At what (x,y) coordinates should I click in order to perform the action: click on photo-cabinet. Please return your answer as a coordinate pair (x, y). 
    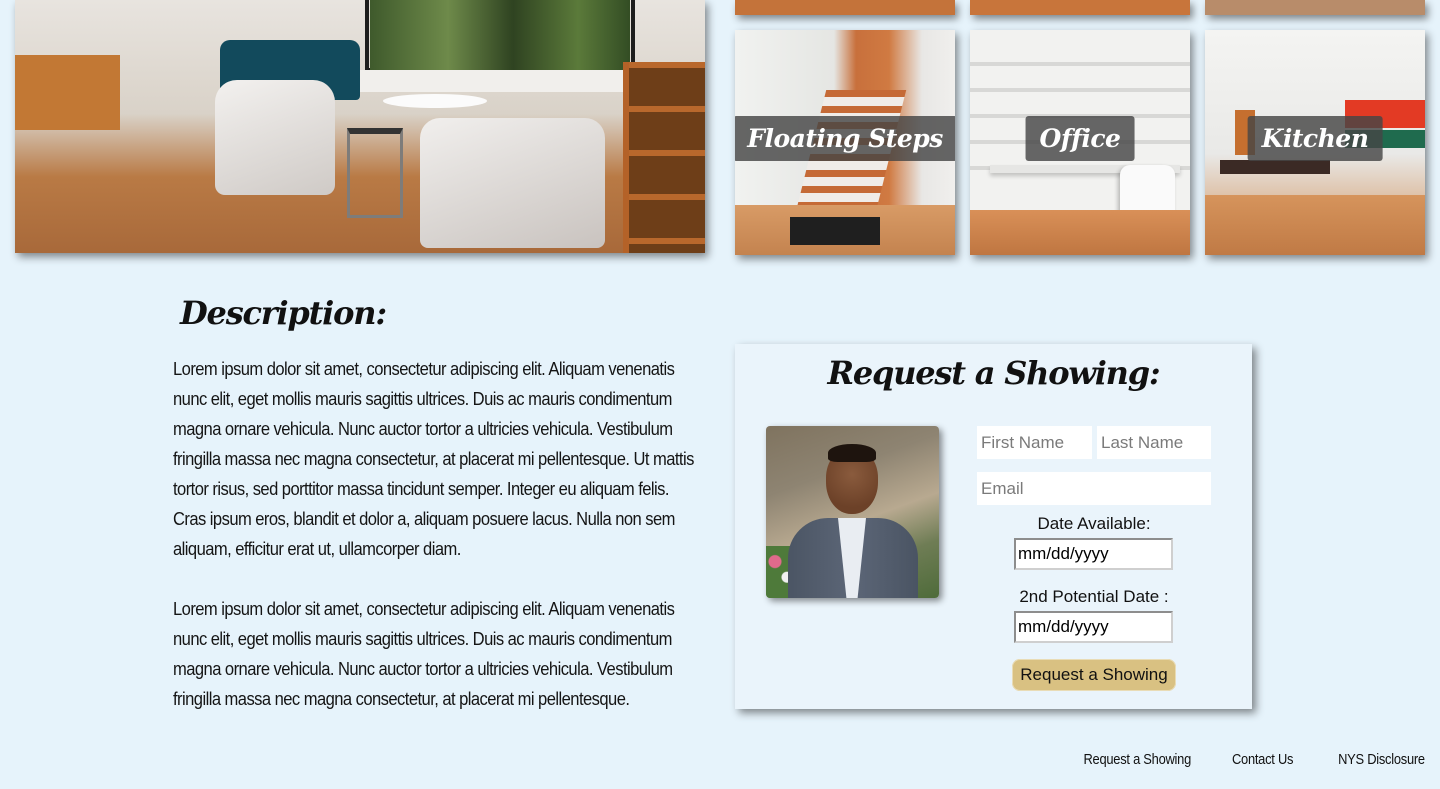
    Looking at the image, I should click on (67, 92).